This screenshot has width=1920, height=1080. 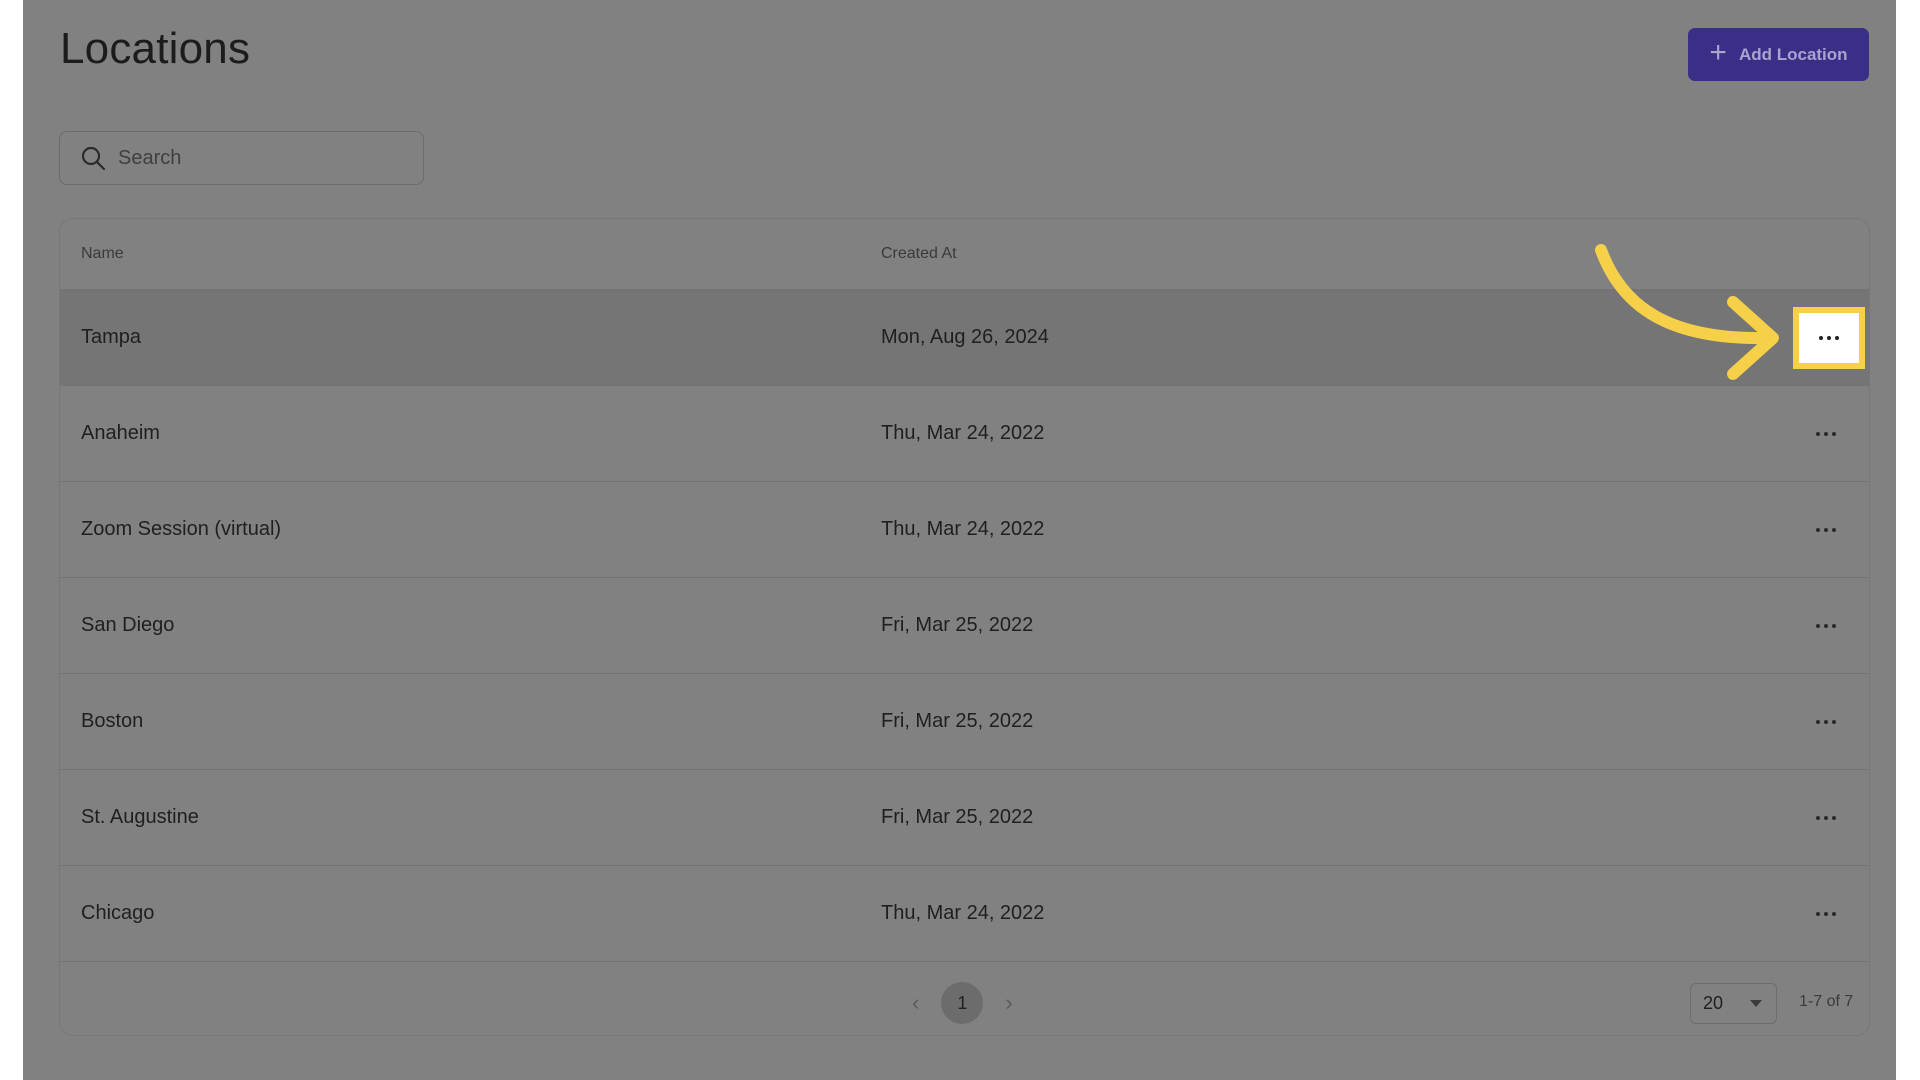 I want to click on caret-down-icon, so click(x=1756, y=1003).